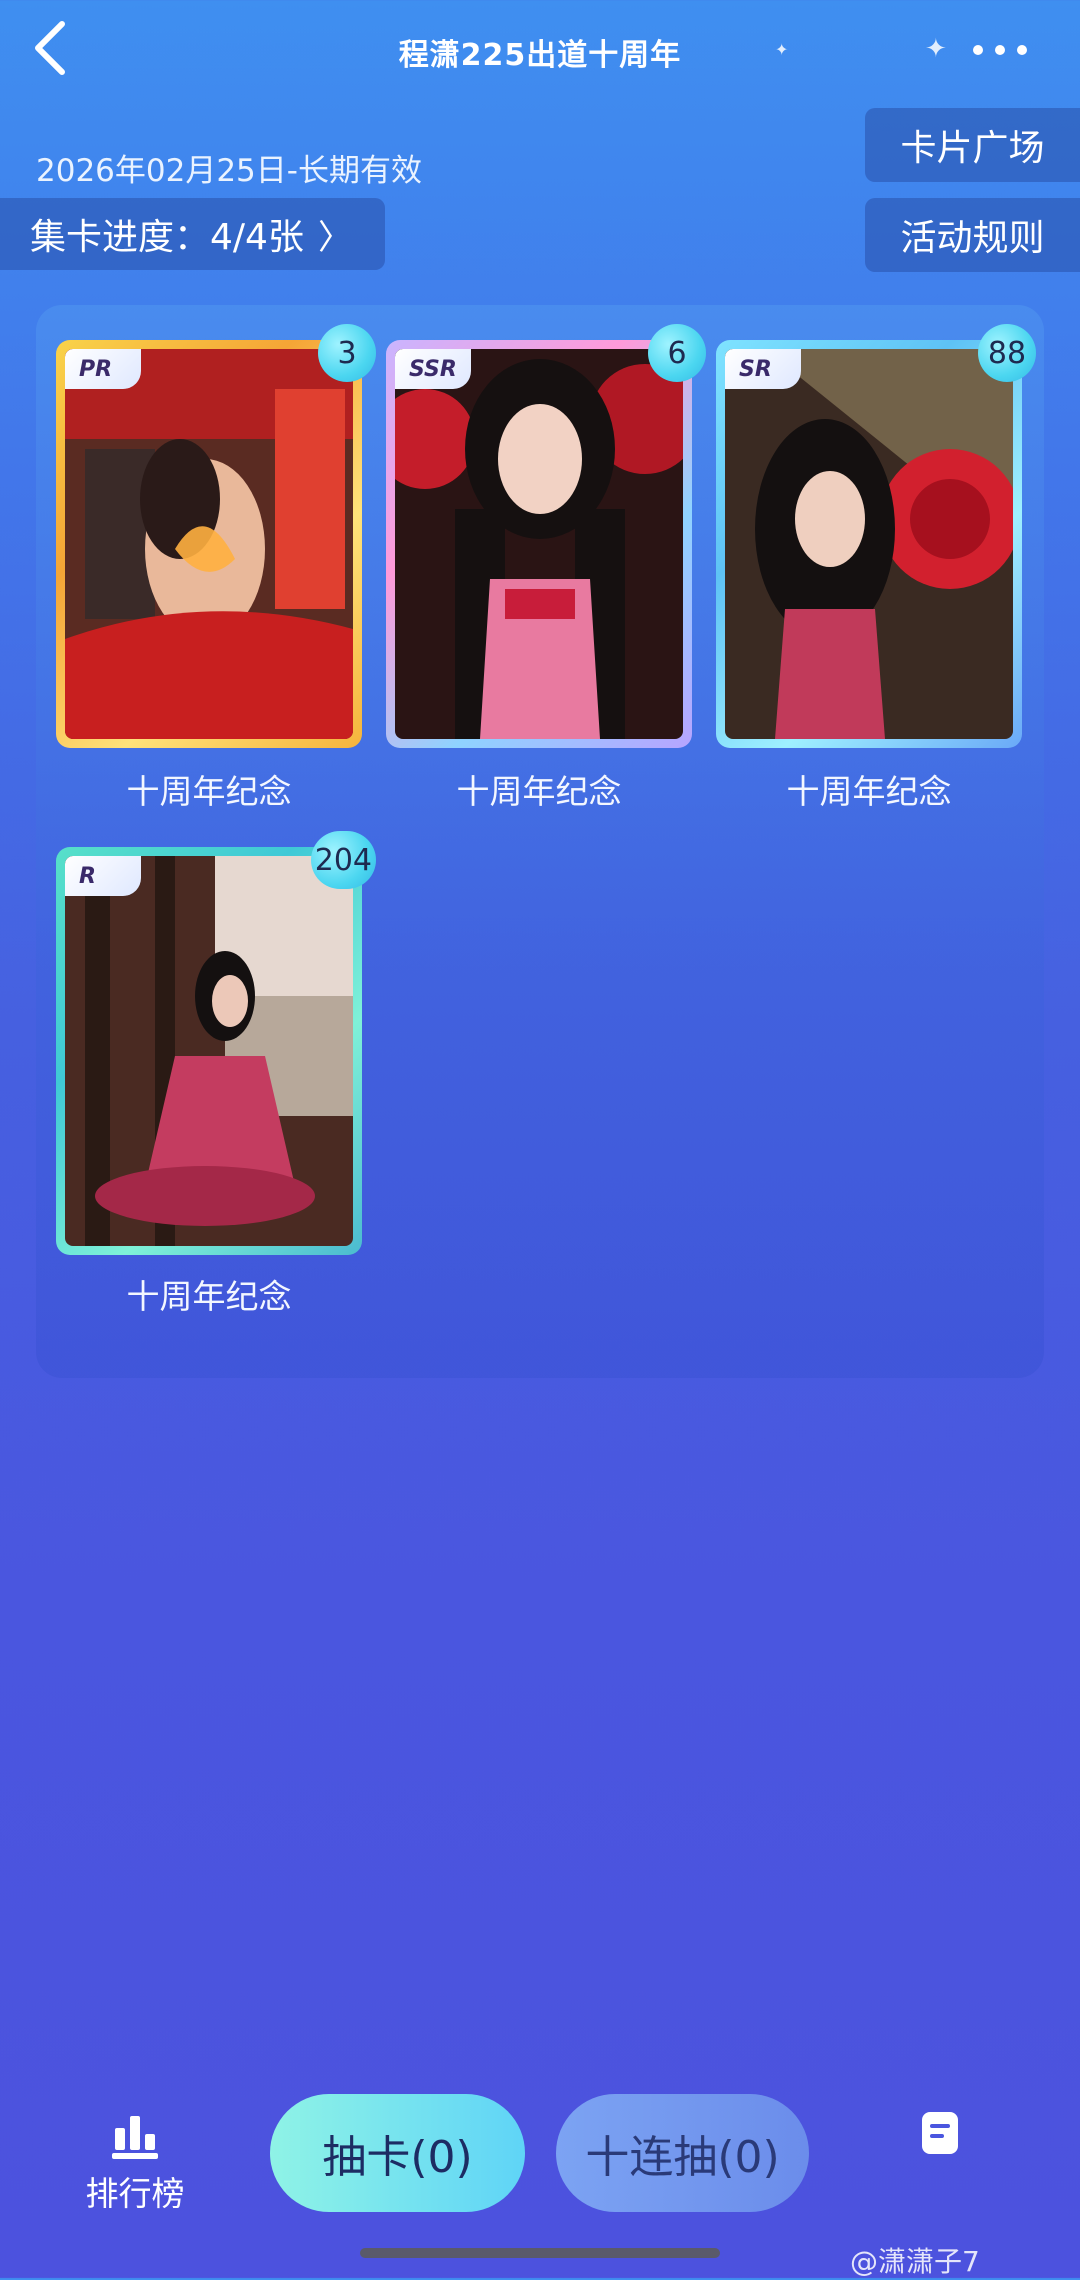 The width and height of the screenshot is (1080, 2280). Describe the element at coordinates (334, 237) in the screenshot. I see `chevron-right-icon: 〉` at that location.